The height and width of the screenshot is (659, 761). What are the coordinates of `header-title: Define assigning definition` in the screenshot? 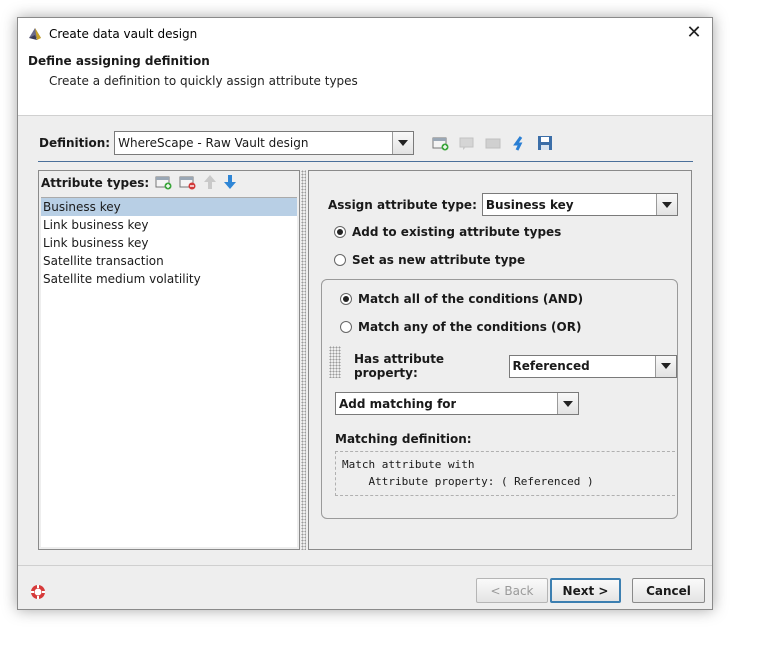 It's located at (119, 61).